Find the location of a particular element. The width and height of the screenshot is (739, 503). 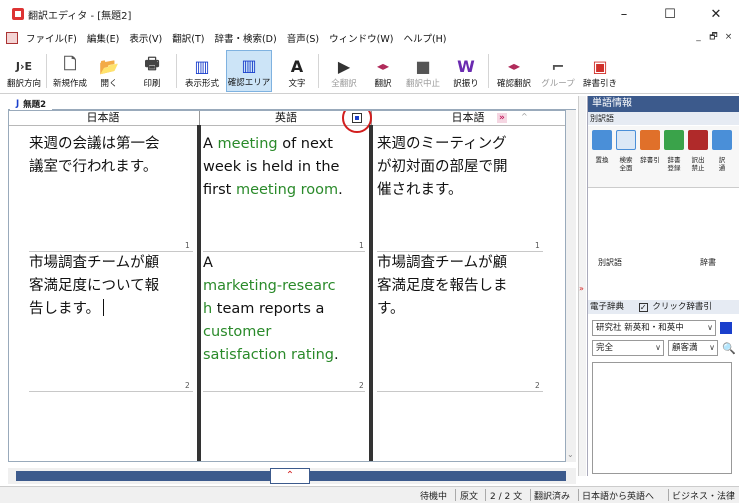

word: A is located at coordinates (210, 144).